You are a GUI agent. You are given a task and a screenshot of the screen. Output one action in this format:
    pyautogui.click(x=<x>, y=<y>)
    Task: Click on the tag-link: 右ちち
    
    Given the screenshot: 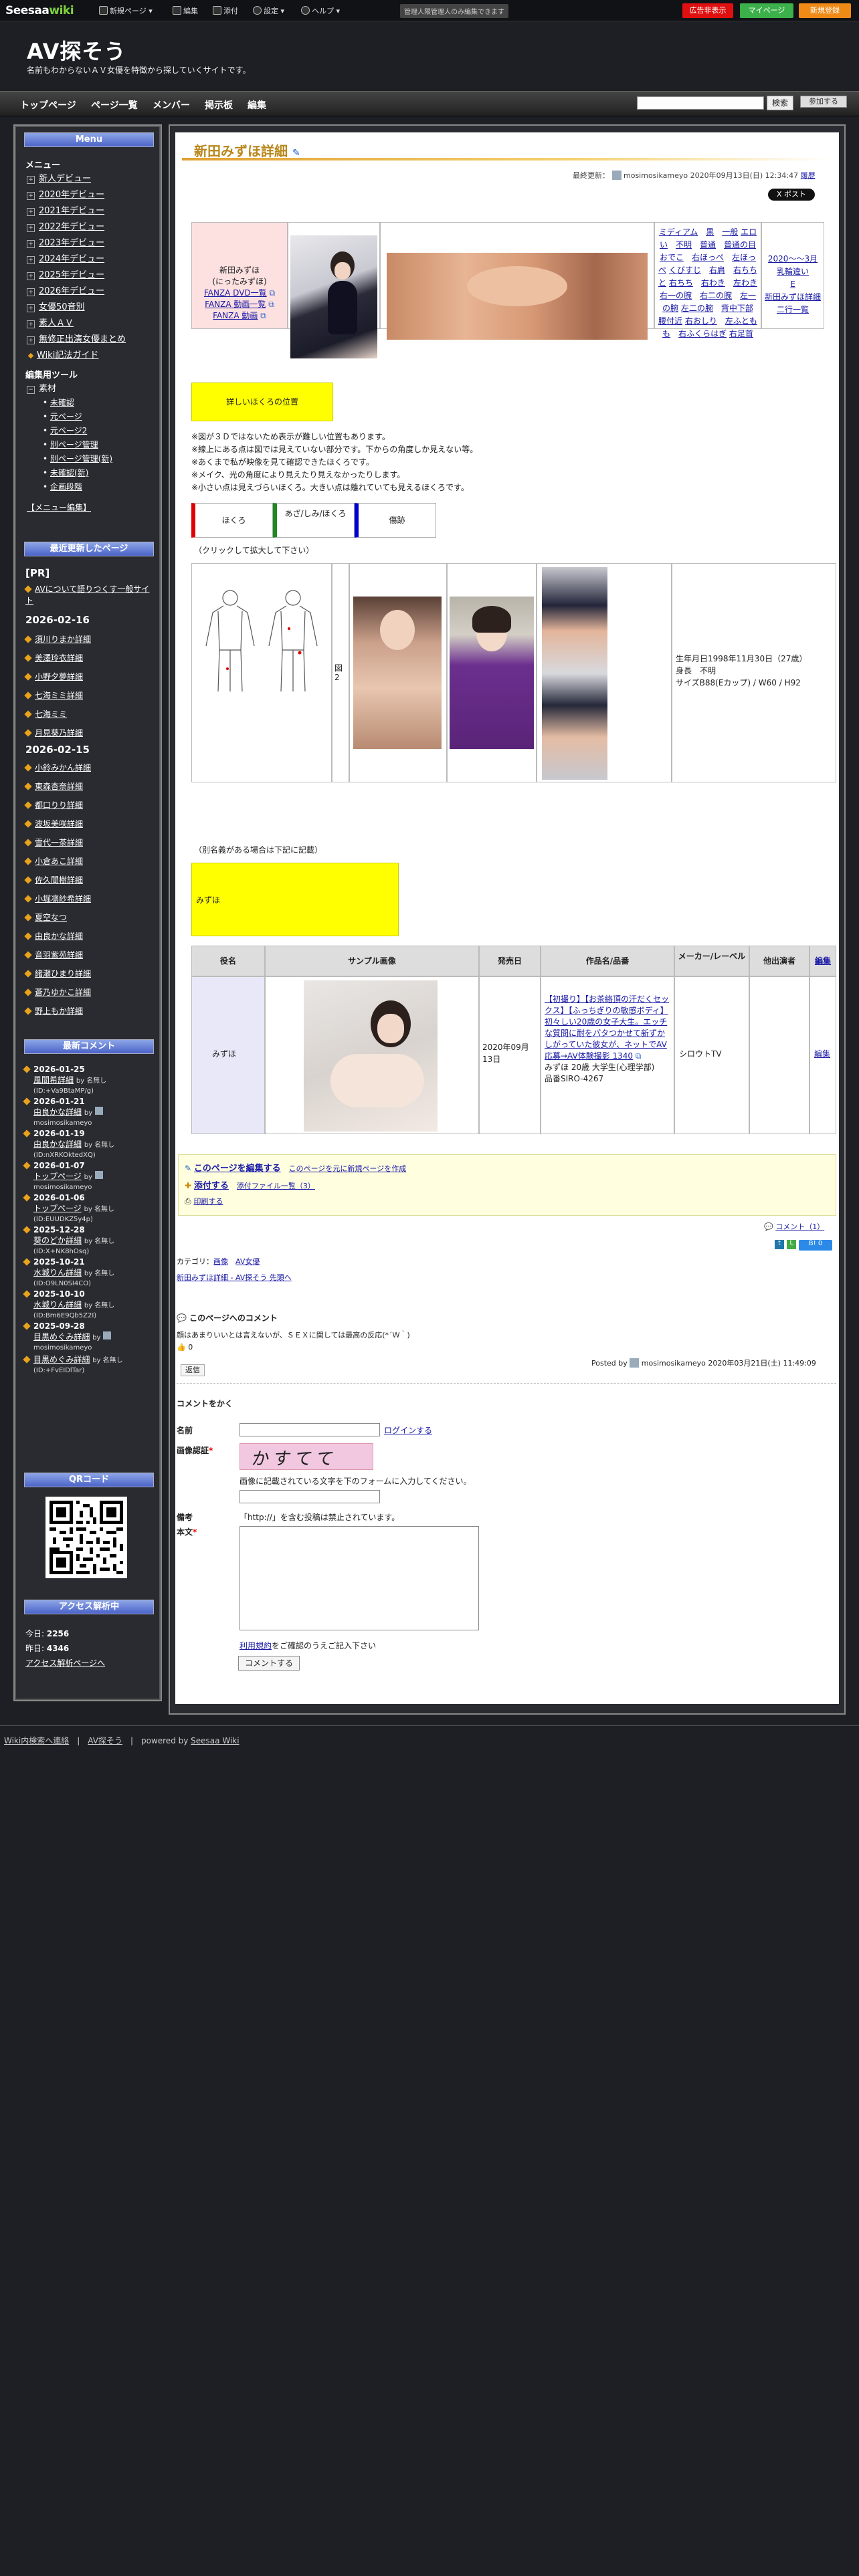 What is the action you would take?
    pyautogui.click(x=681, y=283)
    